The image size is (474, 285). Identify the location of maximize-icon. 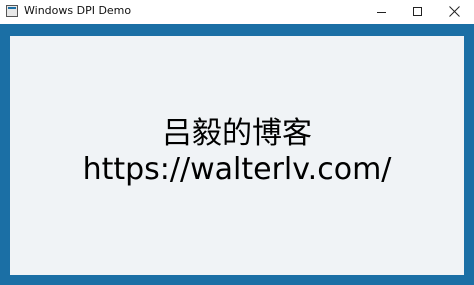
(417, 11).